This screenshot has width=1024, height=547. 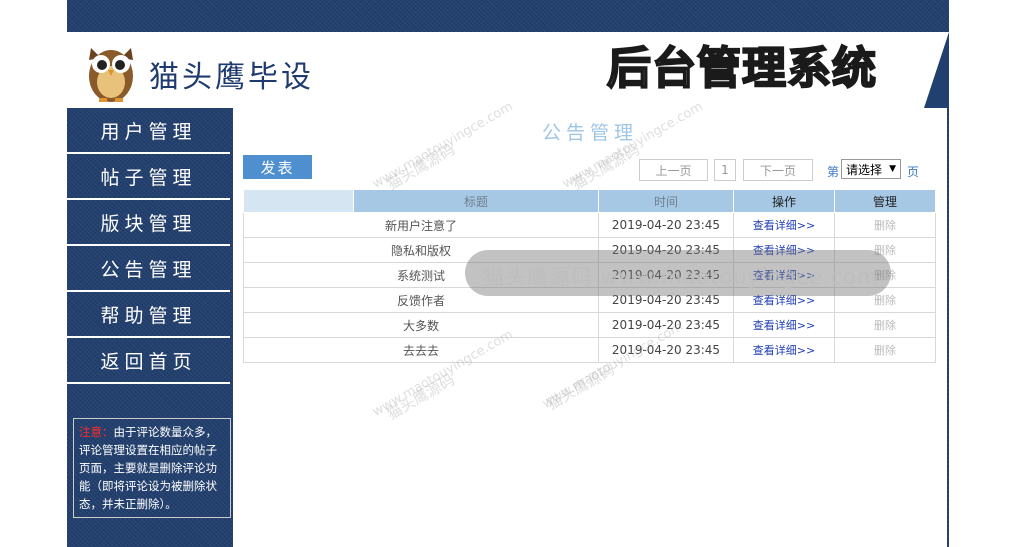 What do you see at coordinates (148, 269) in the screenshot?
I see `sidebar-item-announcements: 公告管理` at bounding box center [148, 269].